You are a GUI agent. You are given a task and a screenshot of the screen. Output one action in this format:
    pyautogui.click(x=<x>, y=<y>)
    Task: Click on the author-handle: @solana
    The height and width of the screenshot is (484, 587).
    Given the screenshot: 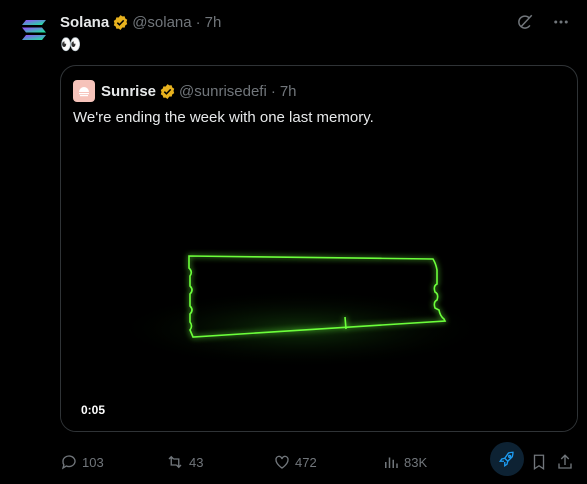 What is the action you would take?
    pyautogui.click(x=161, y=22)
    